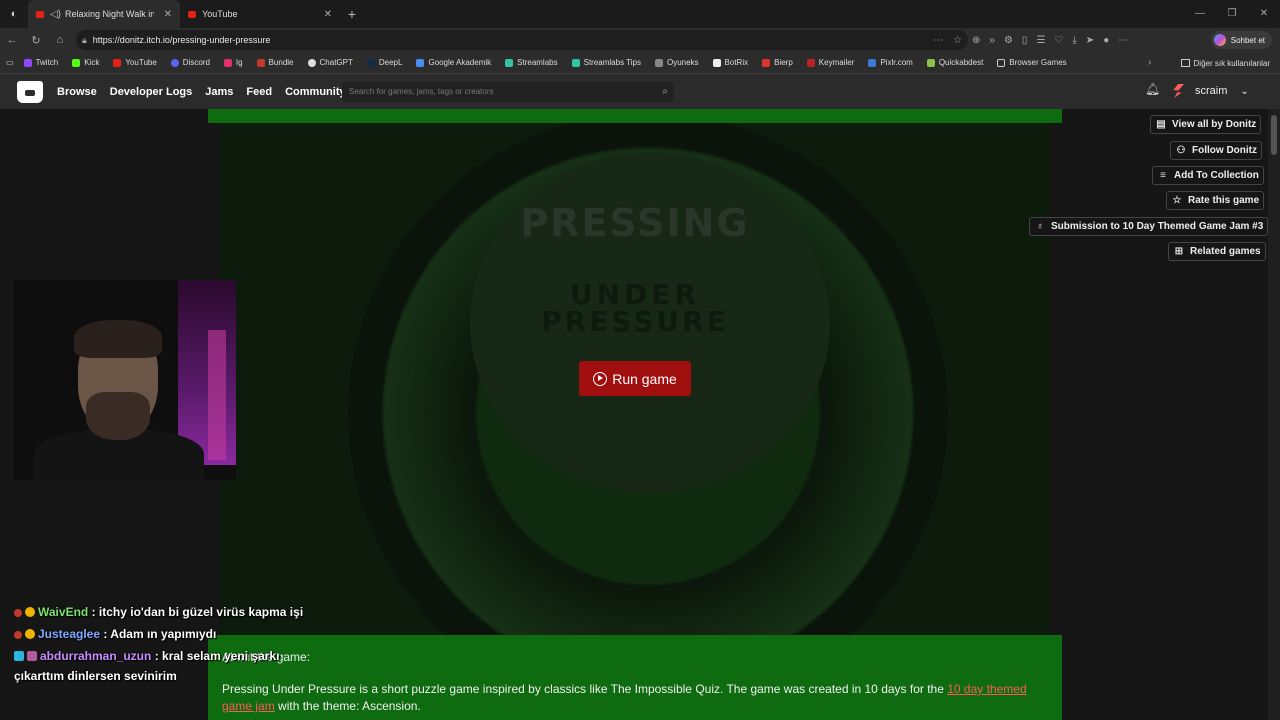  I want to click on rate-game-button: ☆ Rate this game, so click(1215, 200).